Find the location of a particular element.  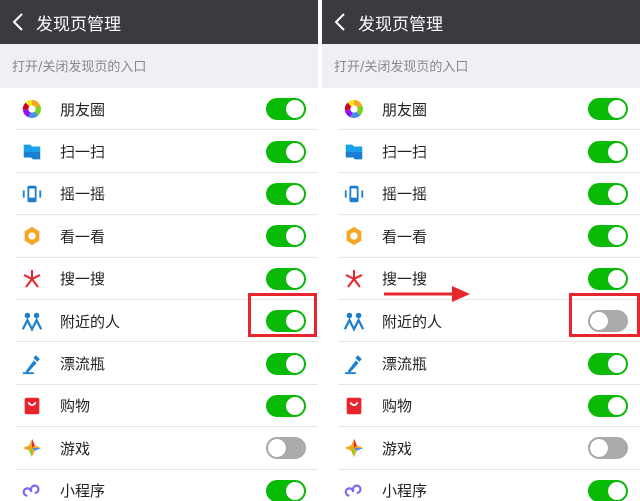

section-header: 打开/关闭发现页的入口 is located at coordinates (79, 67).